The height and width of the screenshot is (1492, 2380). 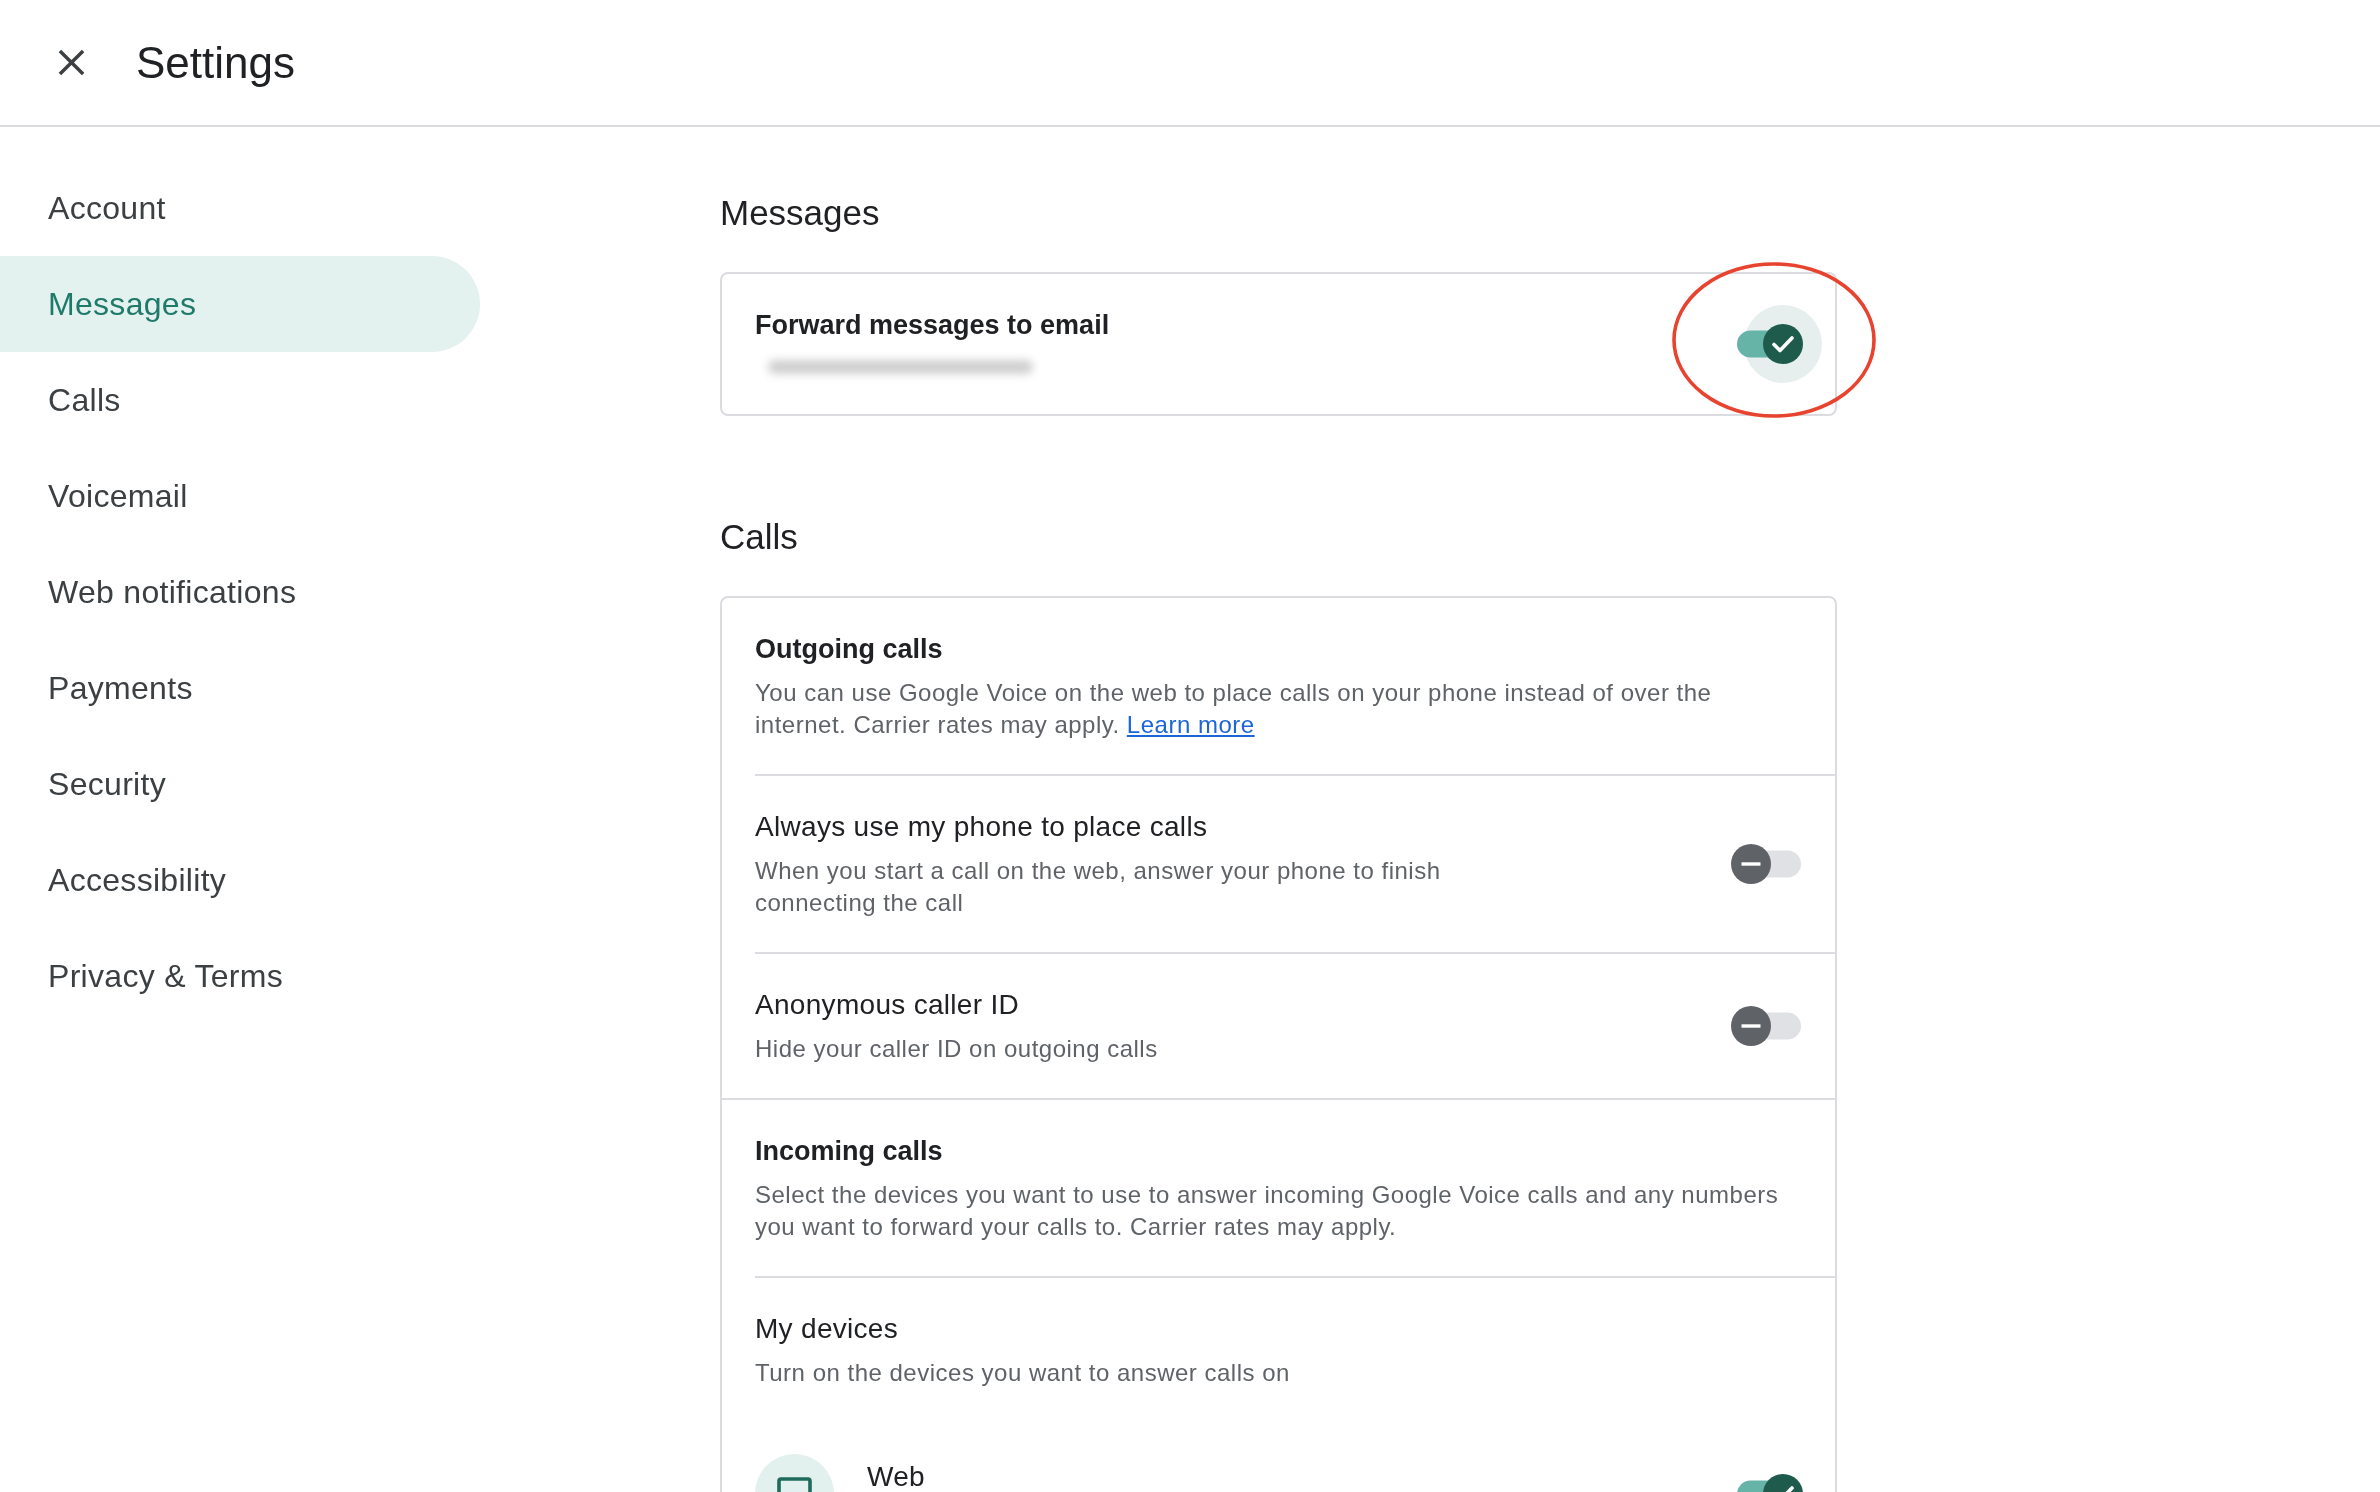 I want to click on section-heading: Calls, so click(x=759, y=537).